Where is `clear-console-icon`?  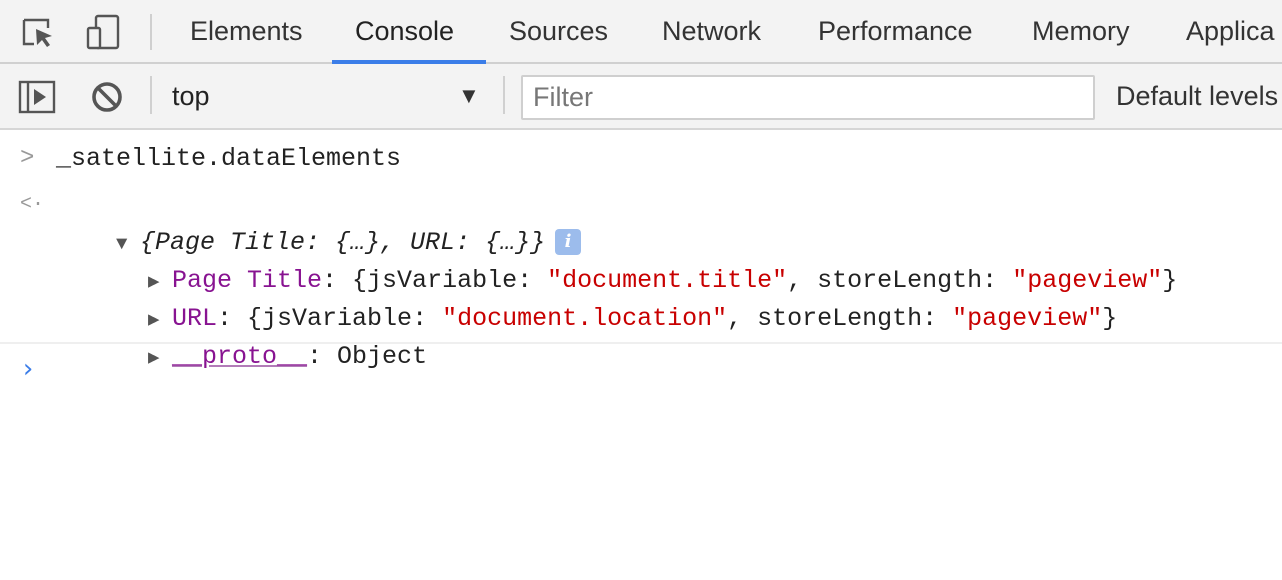 clear-console-icon is located at coordinates (107, 97).